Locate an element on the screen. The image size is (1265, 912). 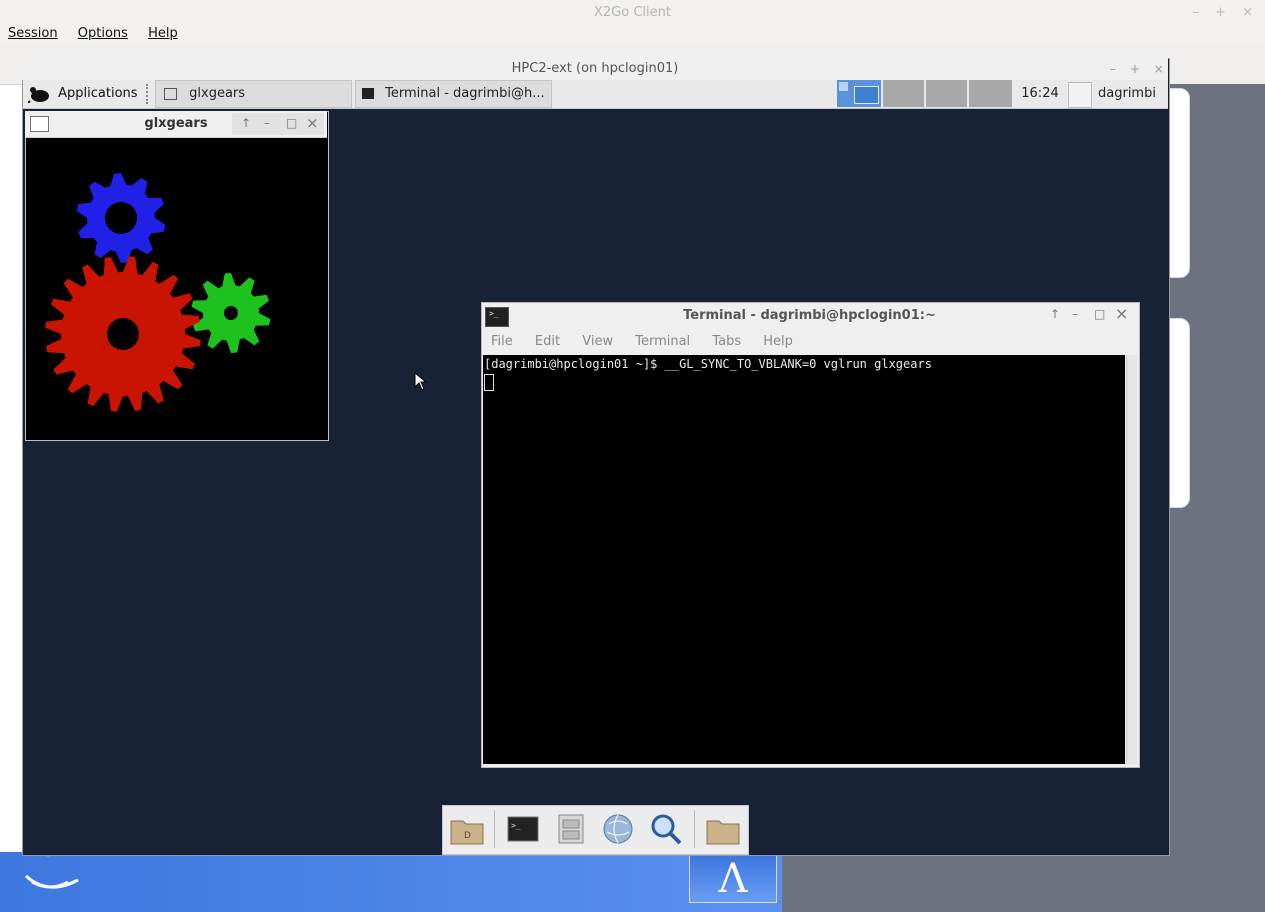
terminal-cursor is located at coordinates (489, 382).